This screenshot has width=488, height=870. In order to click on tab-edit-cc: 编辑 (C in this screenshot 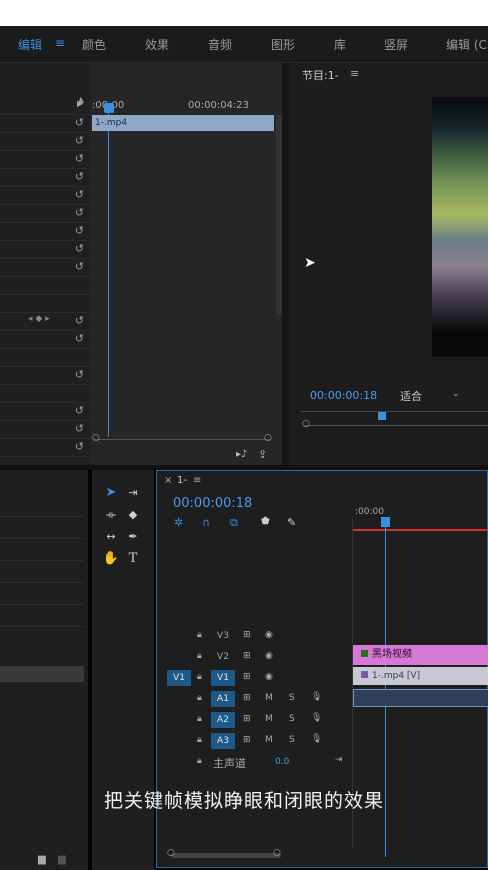, I will do `click(466, 44)`.